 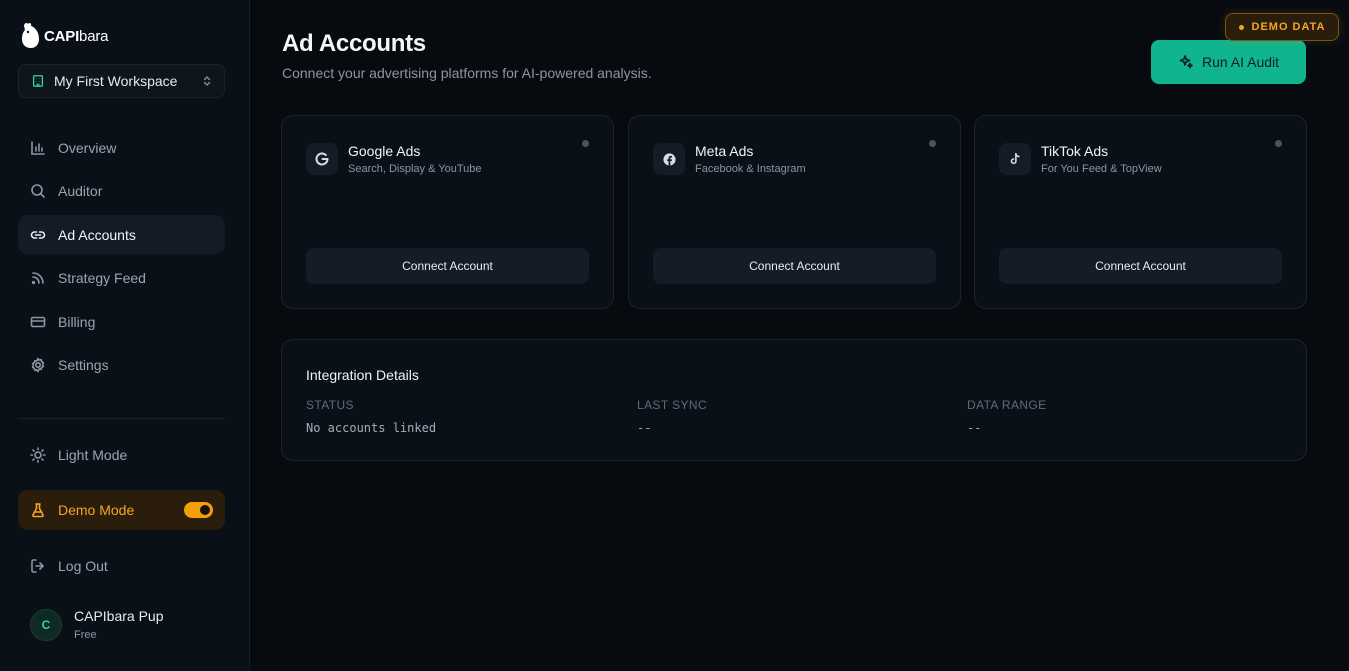 I want to click on platform-description: Search, Display & YouTube, so click(x=415, y=169).